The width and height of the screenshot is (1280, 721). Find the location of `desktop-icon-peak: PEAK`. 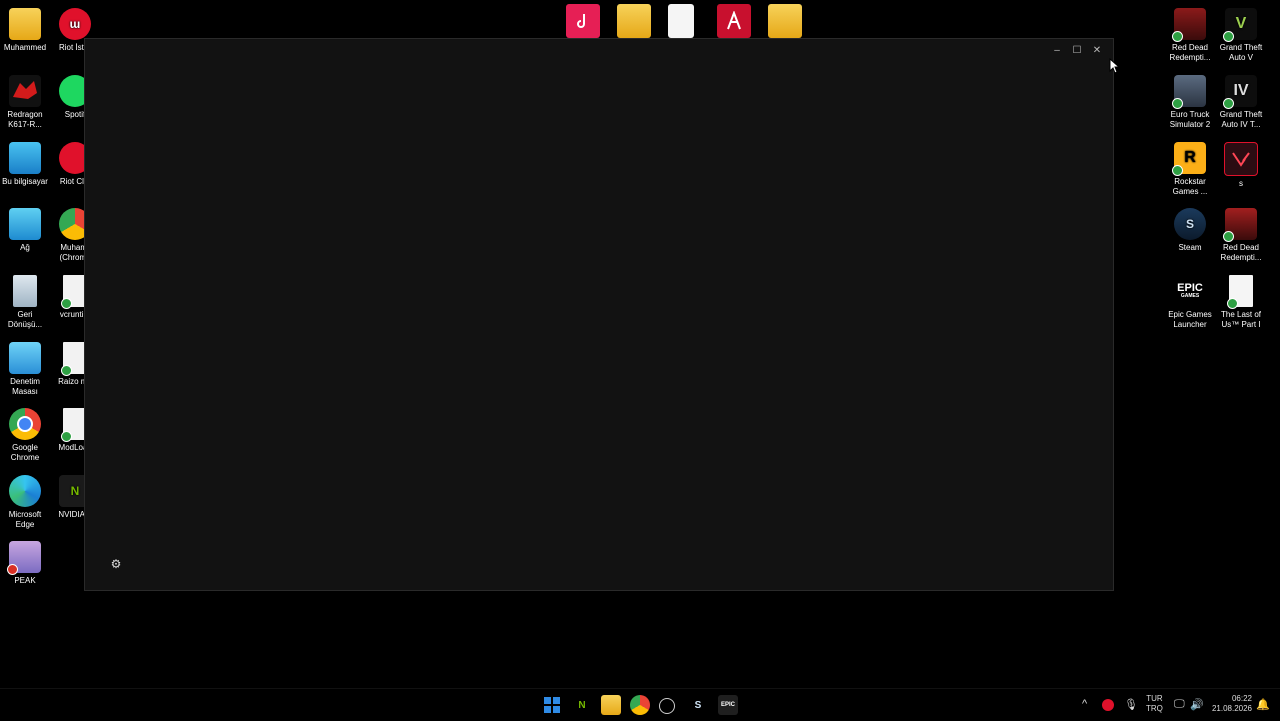

desktop-icon-peak: PEAK is located at coordinates (25, 563).